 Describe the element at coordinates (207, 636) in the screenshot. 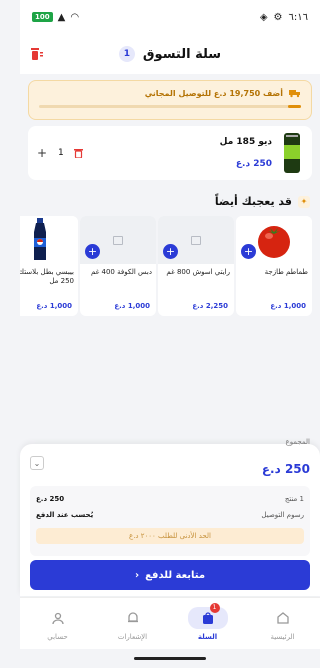

I see `nav-cart-label: السلة` at that location.